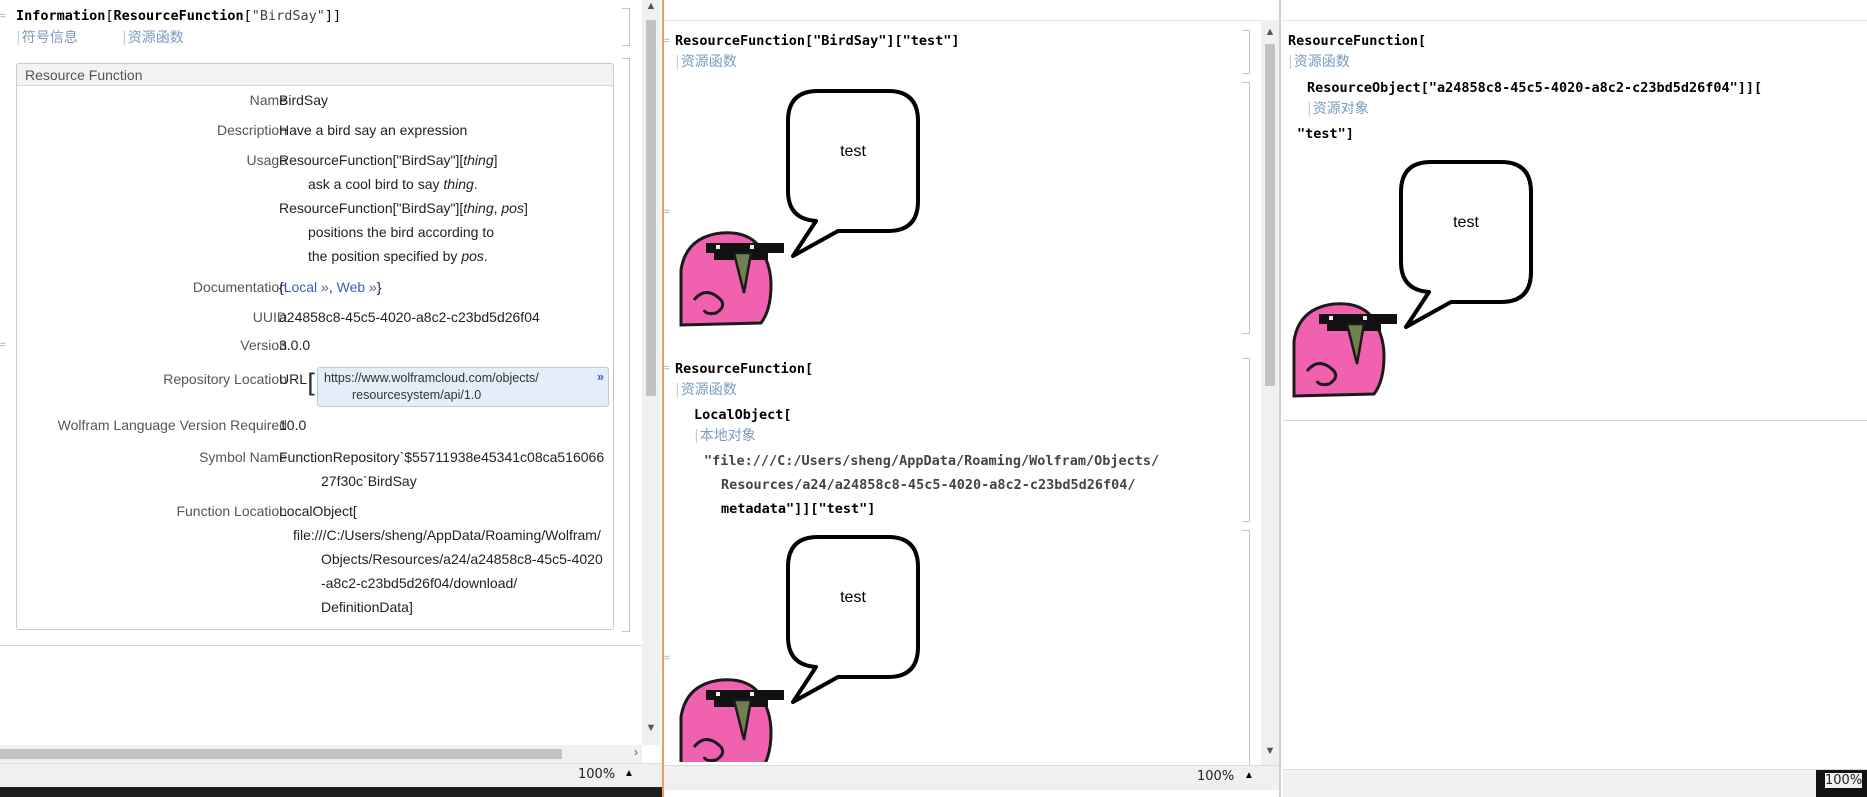 This screenshot has height=797, width=1867. I want to click on resourcefunction-symbol: ResourceFunction, so click(178, 16).